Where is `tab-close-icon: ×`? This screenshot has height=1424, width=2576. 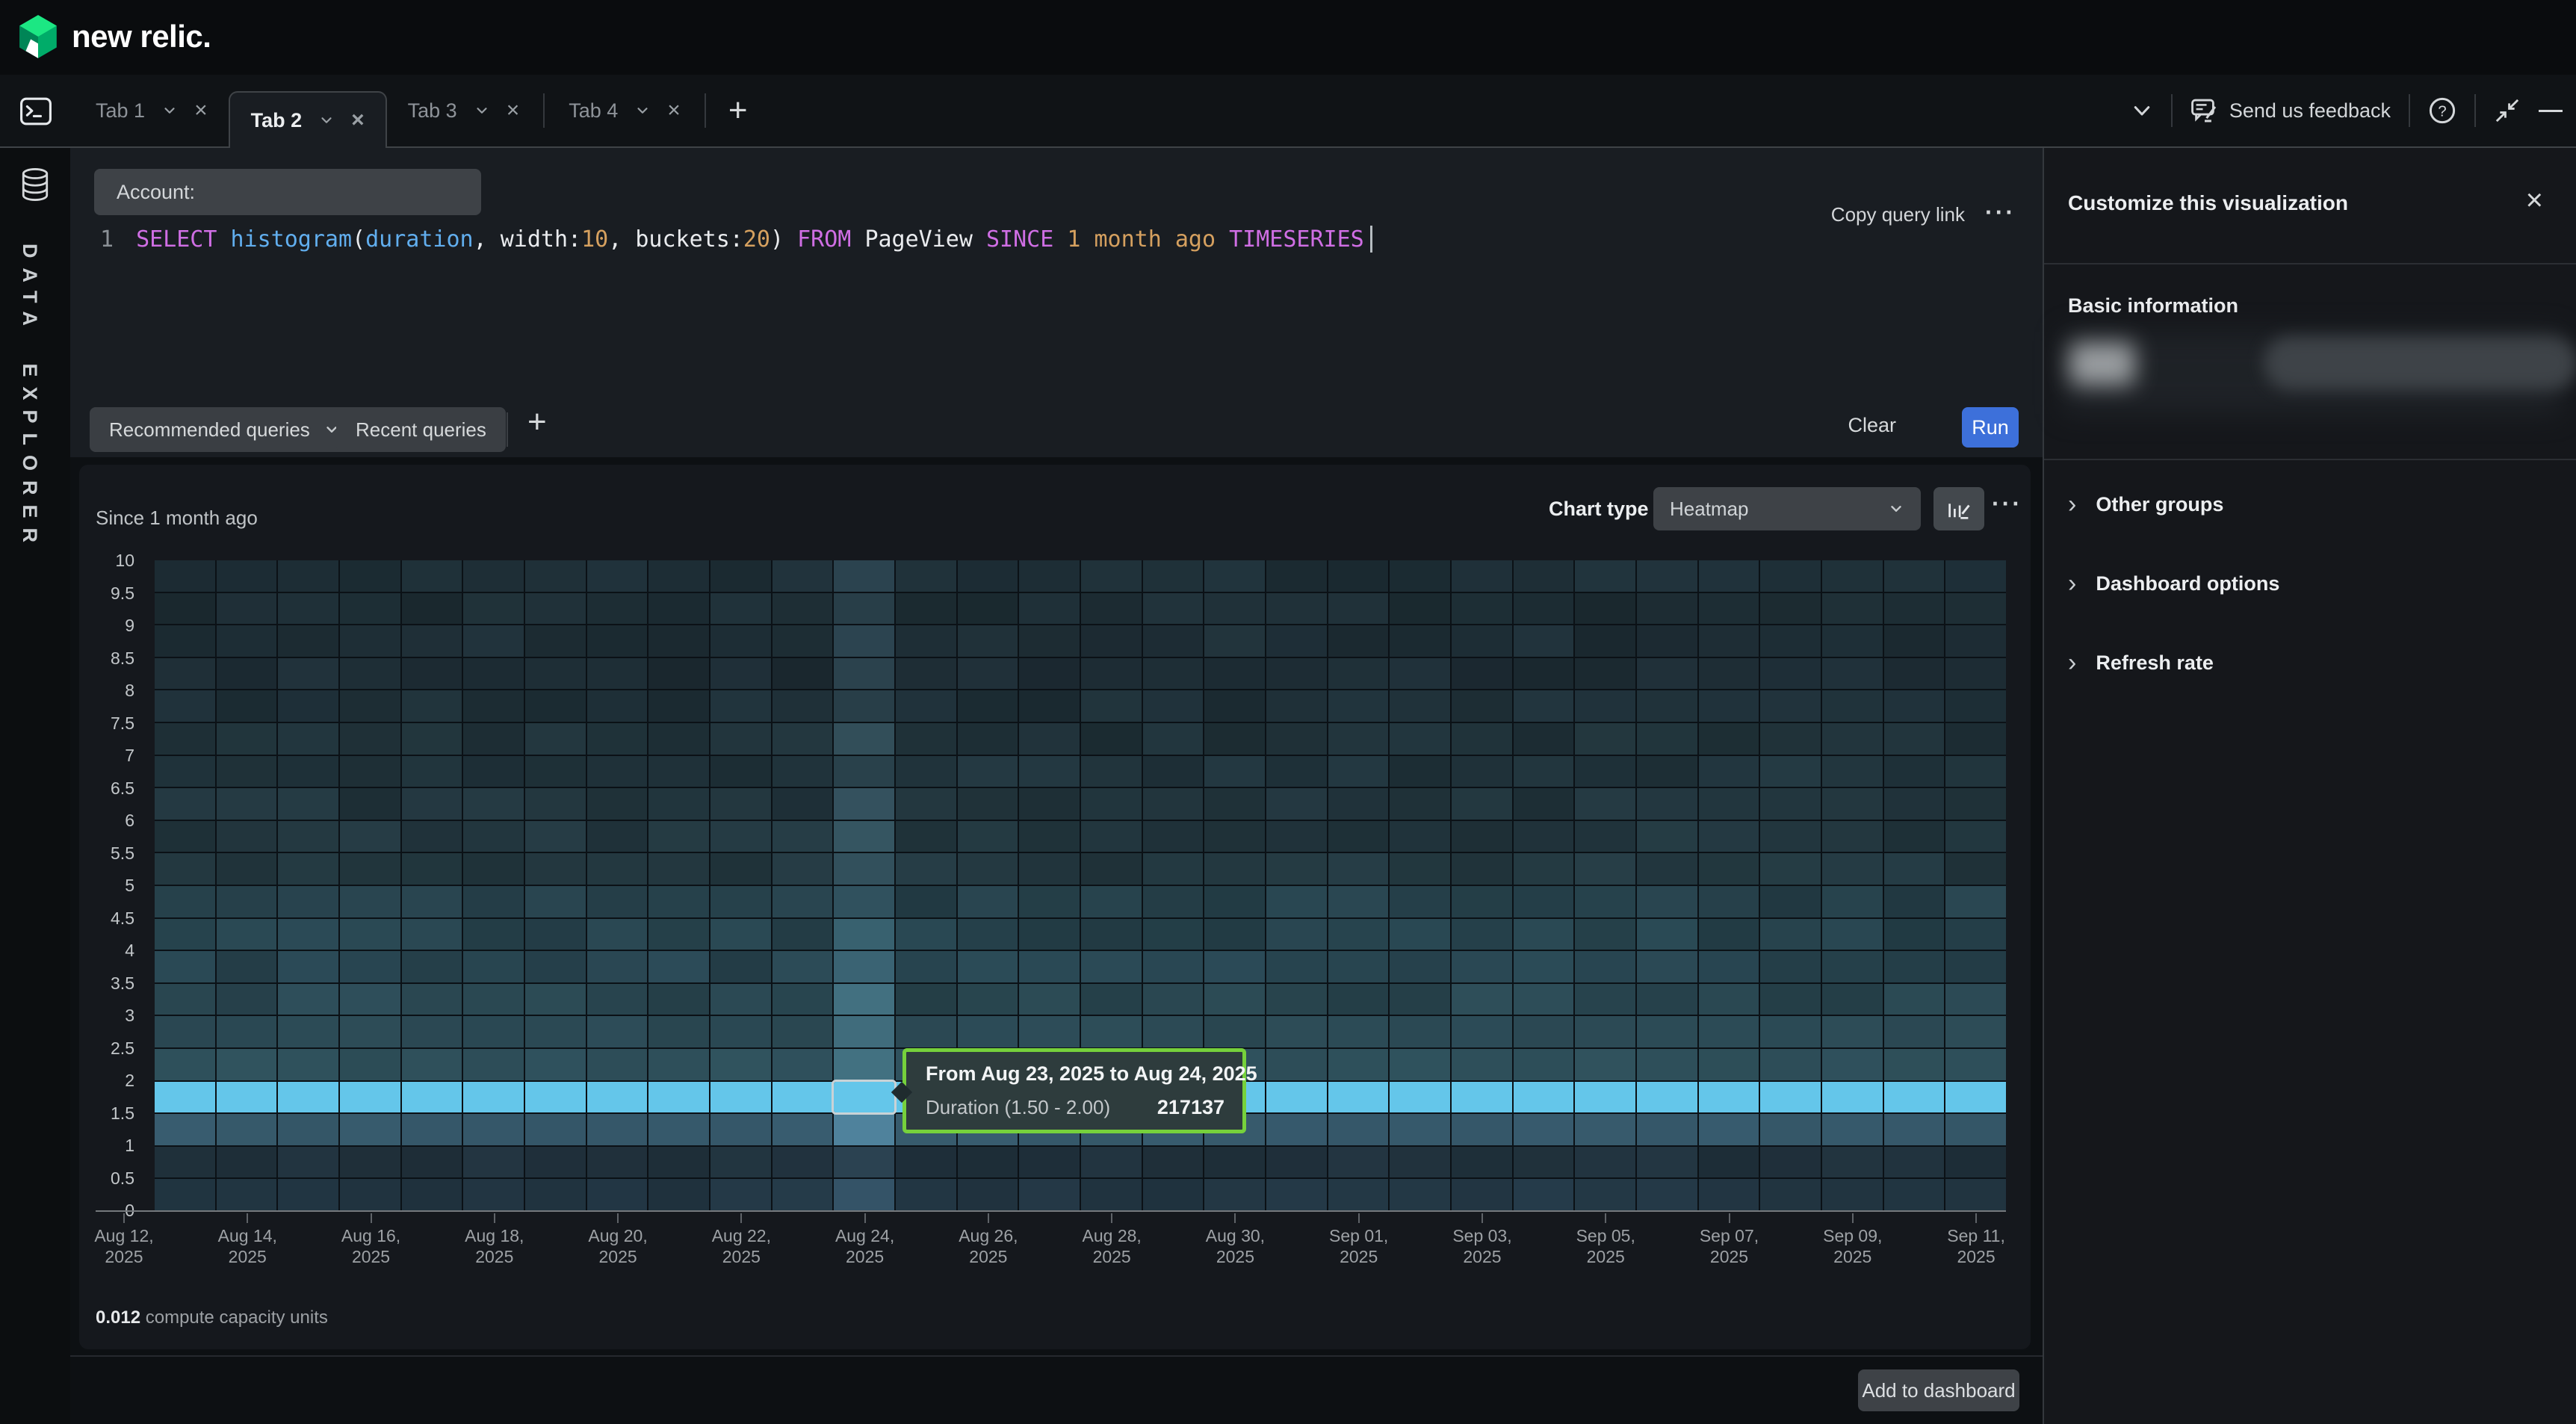 tab-close-icon: × is located at coordinates (358, 120).